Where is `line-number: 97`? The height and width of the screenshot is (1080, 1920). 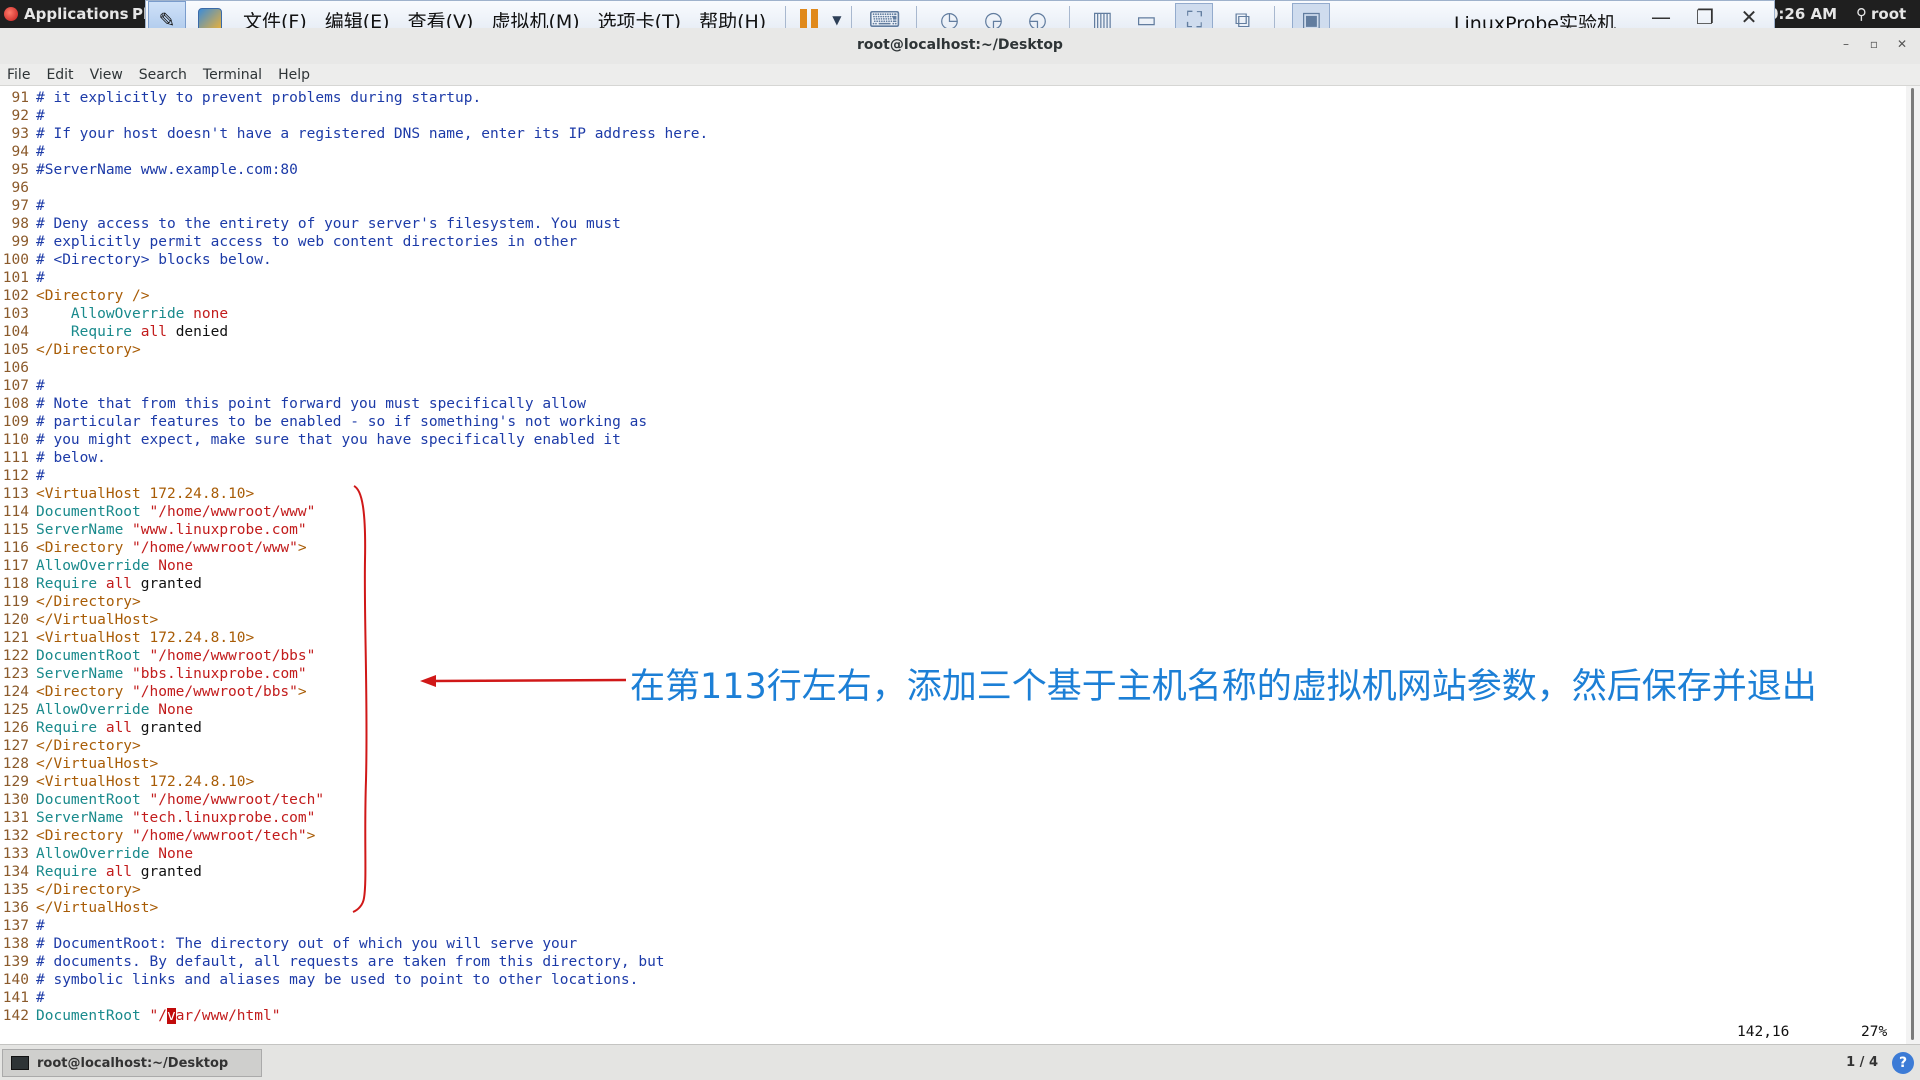 line-number: 97 is located at coordinates (20, 206).